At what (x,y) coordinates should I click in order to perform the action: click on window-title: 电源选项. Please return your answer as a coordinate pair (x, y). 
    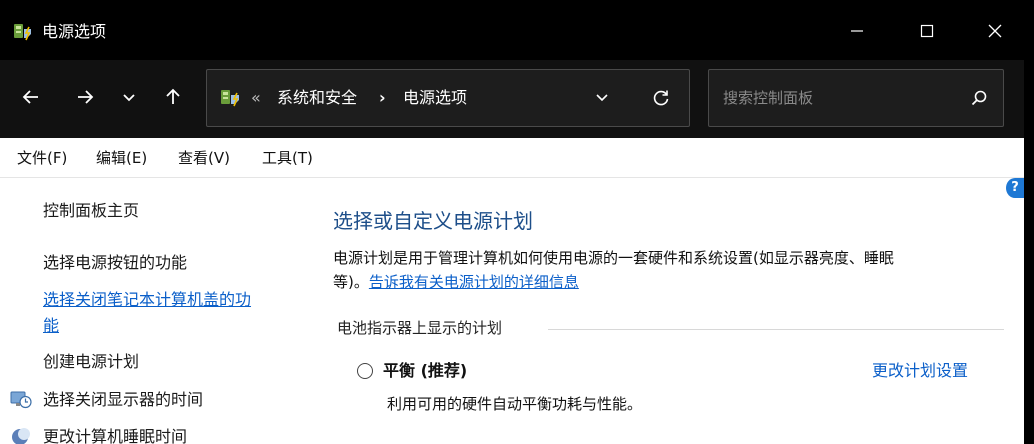
    Looking at the image, I should click on (74, 31).